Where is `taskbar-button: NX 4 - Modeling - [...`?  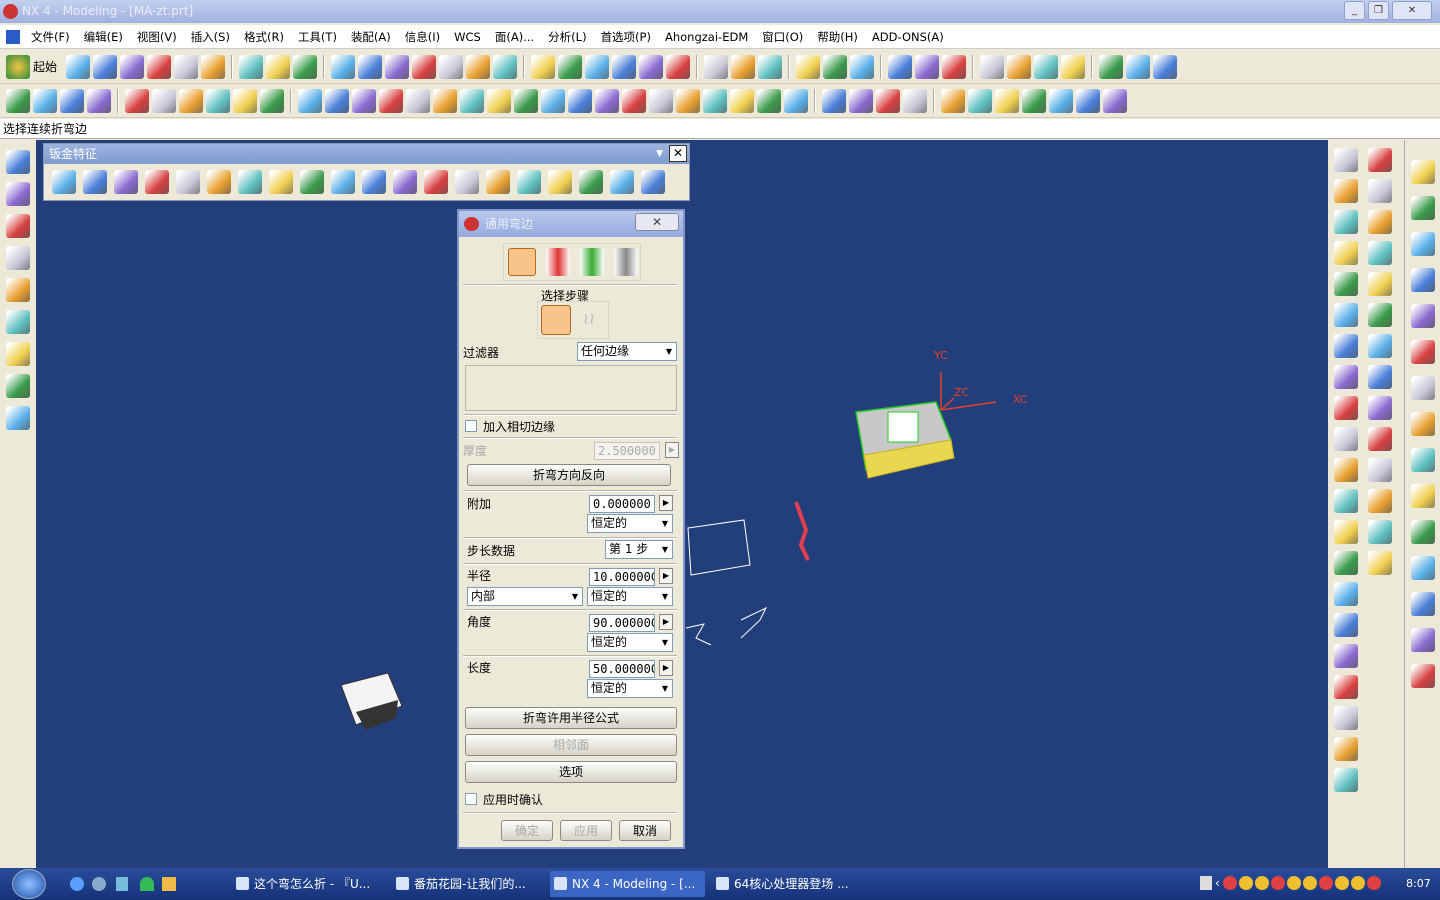
taskbar-button: NX 4 - Modeling - [... is located at coordinates (627, 884).